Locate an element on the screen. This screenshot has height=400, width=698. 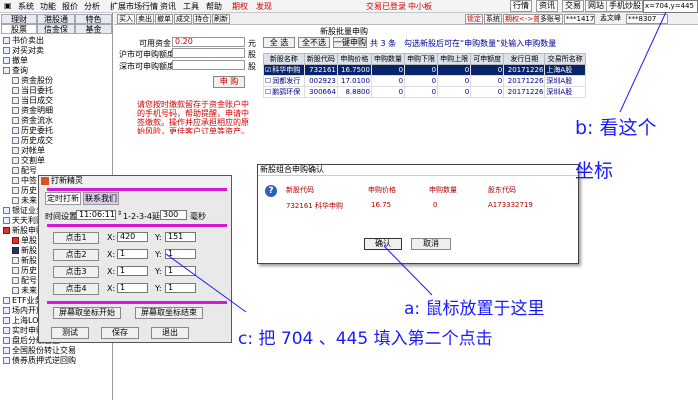
annotation-b-line1: b: 看这个 is located at coordinates (616, 128).